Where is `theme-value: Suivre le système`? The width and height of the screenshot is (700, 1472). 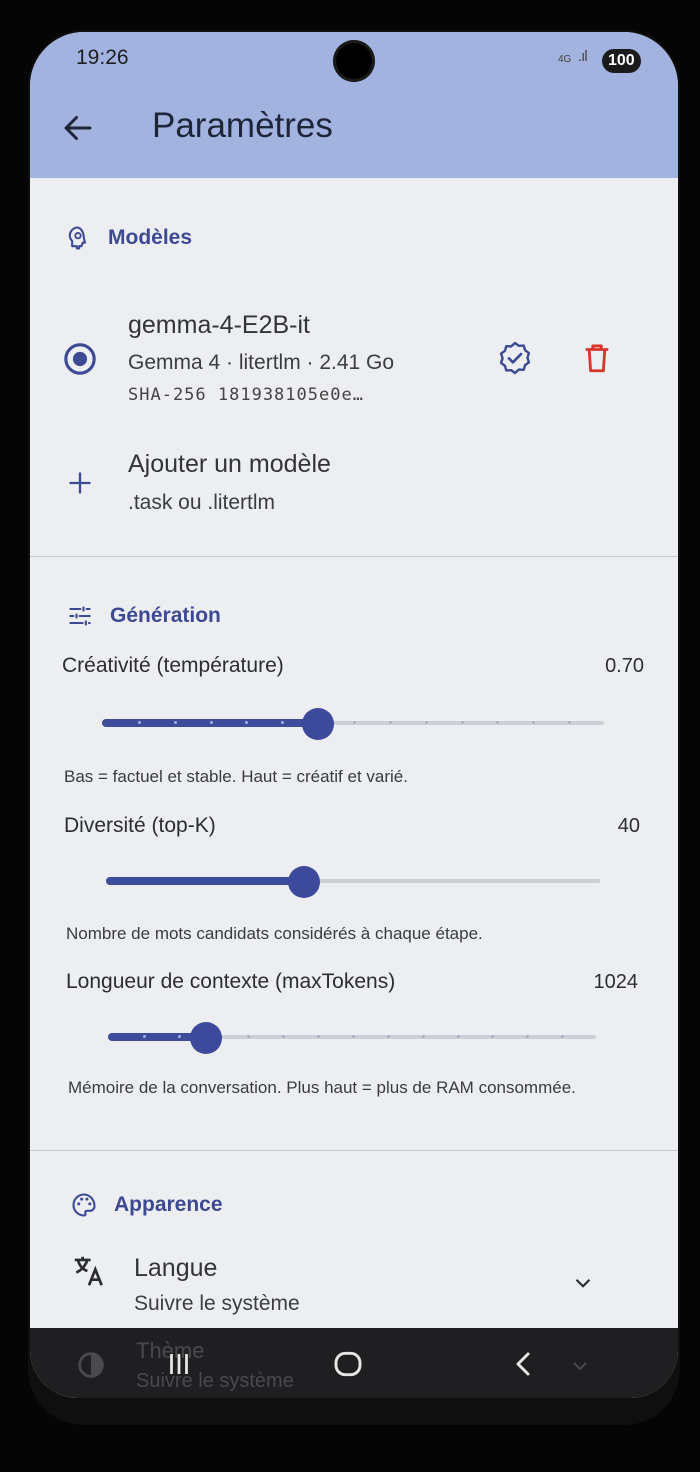
theme-value: Suivre le système is located at coordinates (215, 1381).